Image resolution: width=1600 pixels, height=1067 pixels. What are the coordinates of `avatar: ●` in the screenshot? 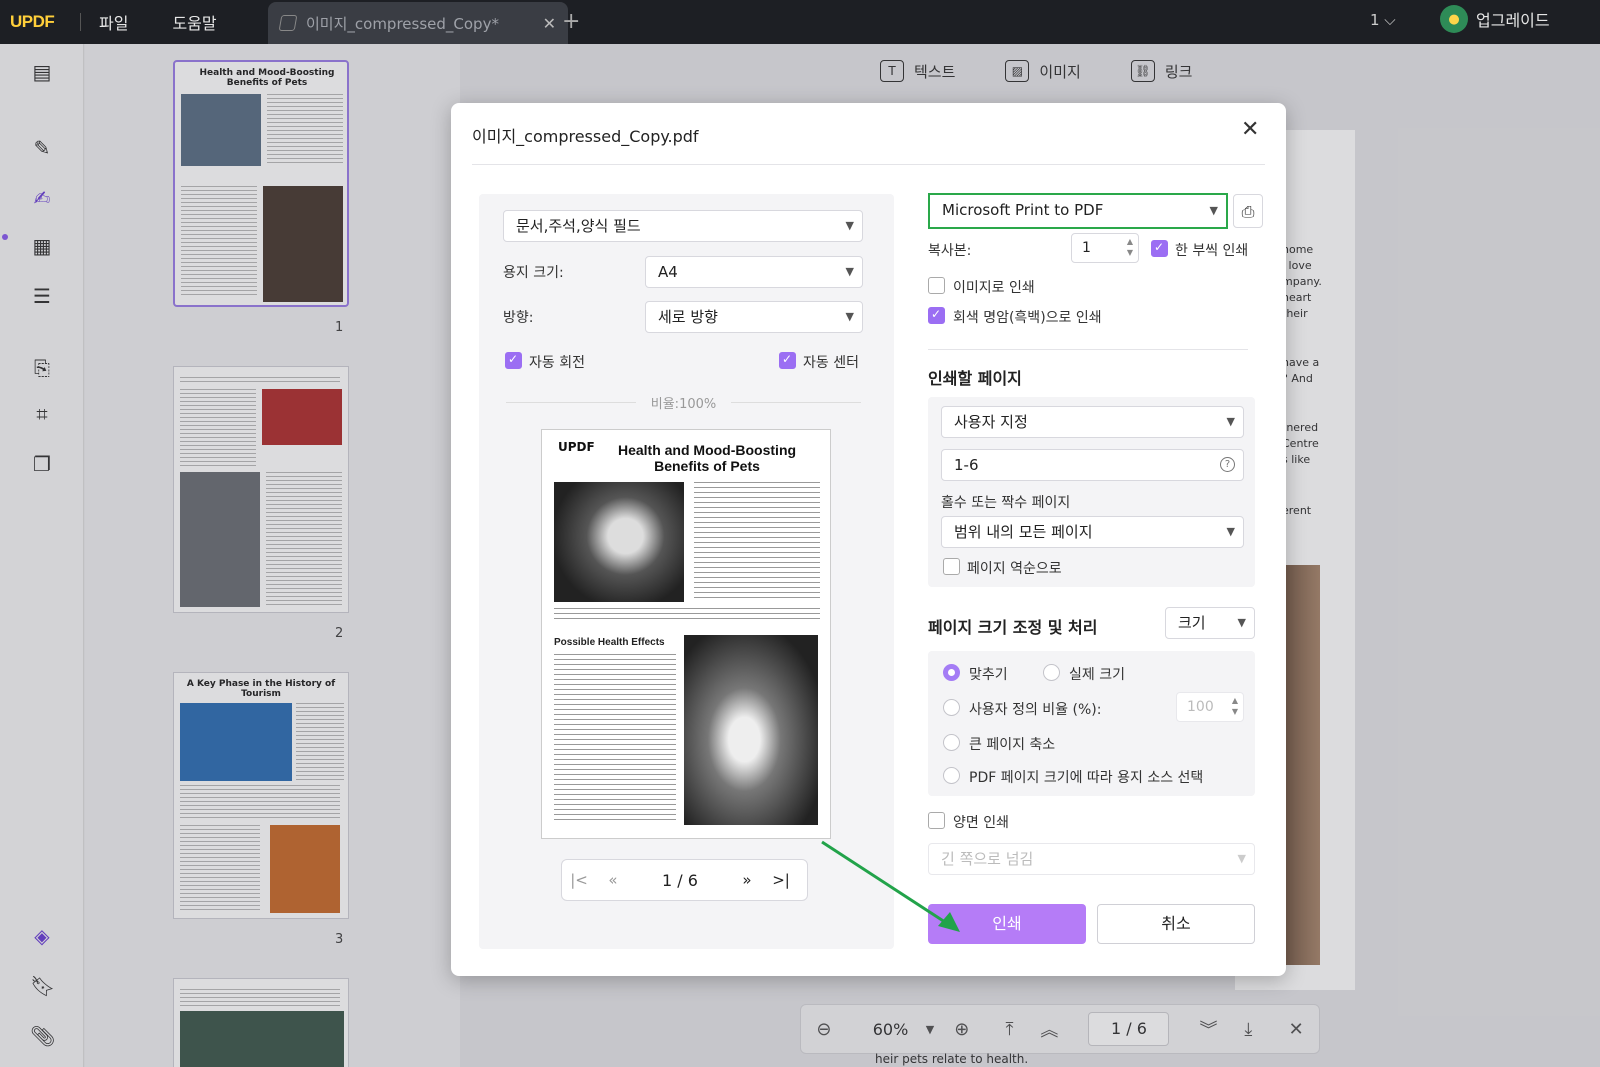 It's located at (1454, 19).